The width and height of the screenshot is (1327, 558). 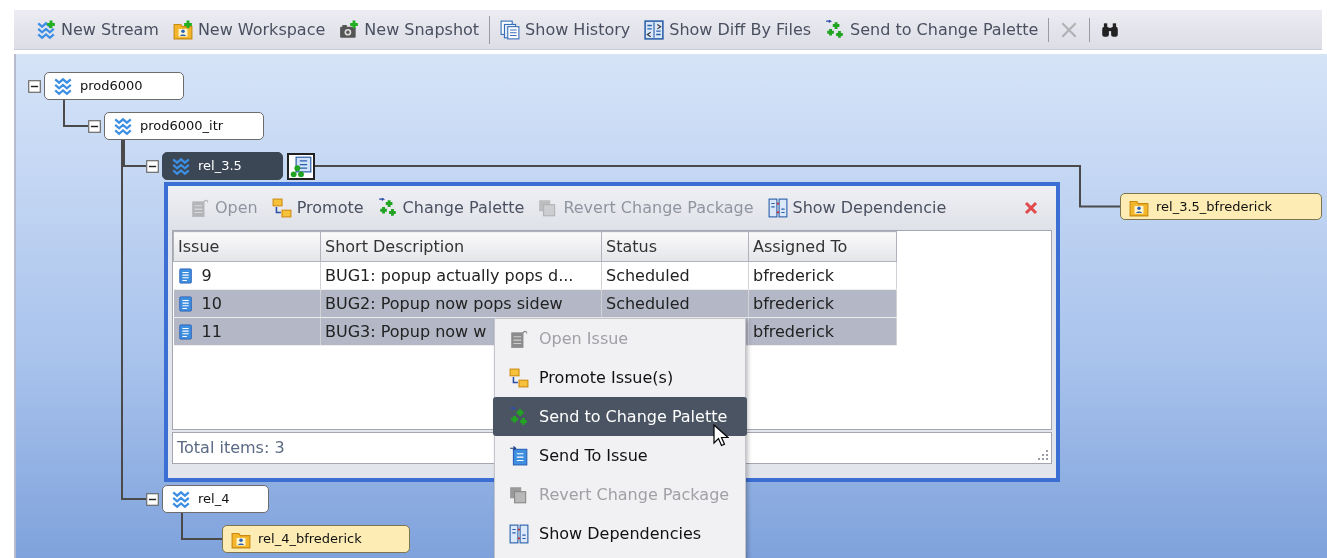 I want to click on column-header: Status, so click(x=675, y=246).